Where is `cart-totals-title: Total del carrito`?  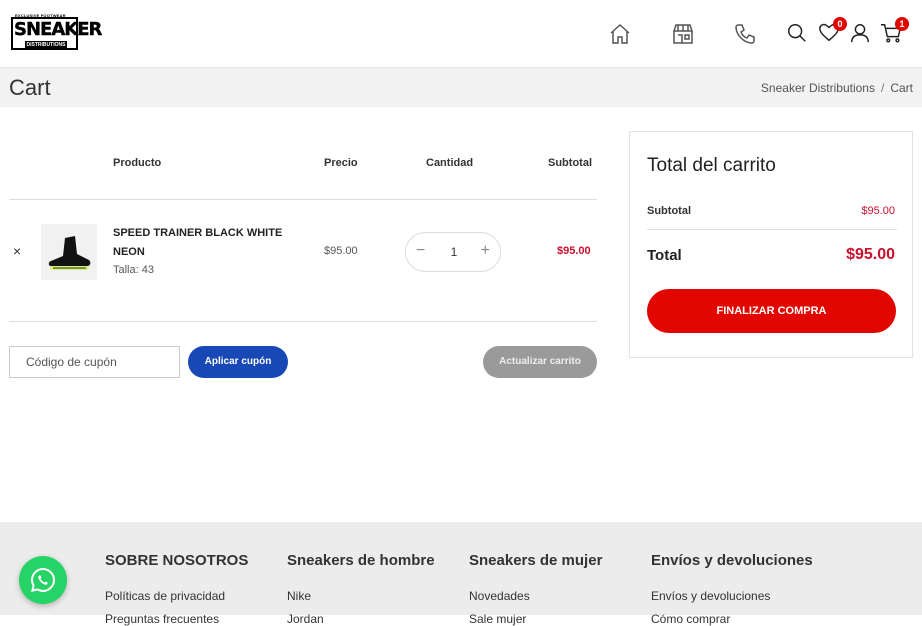
cart-totals-title: Total del carrito is located at coordinates (711, 165).